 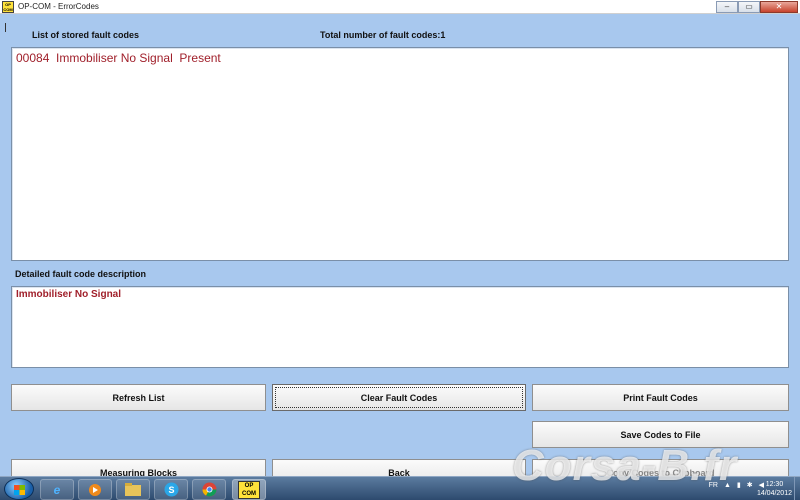 I want to click on refresh-list-button: Refresh List, so click(x=138, y=397).